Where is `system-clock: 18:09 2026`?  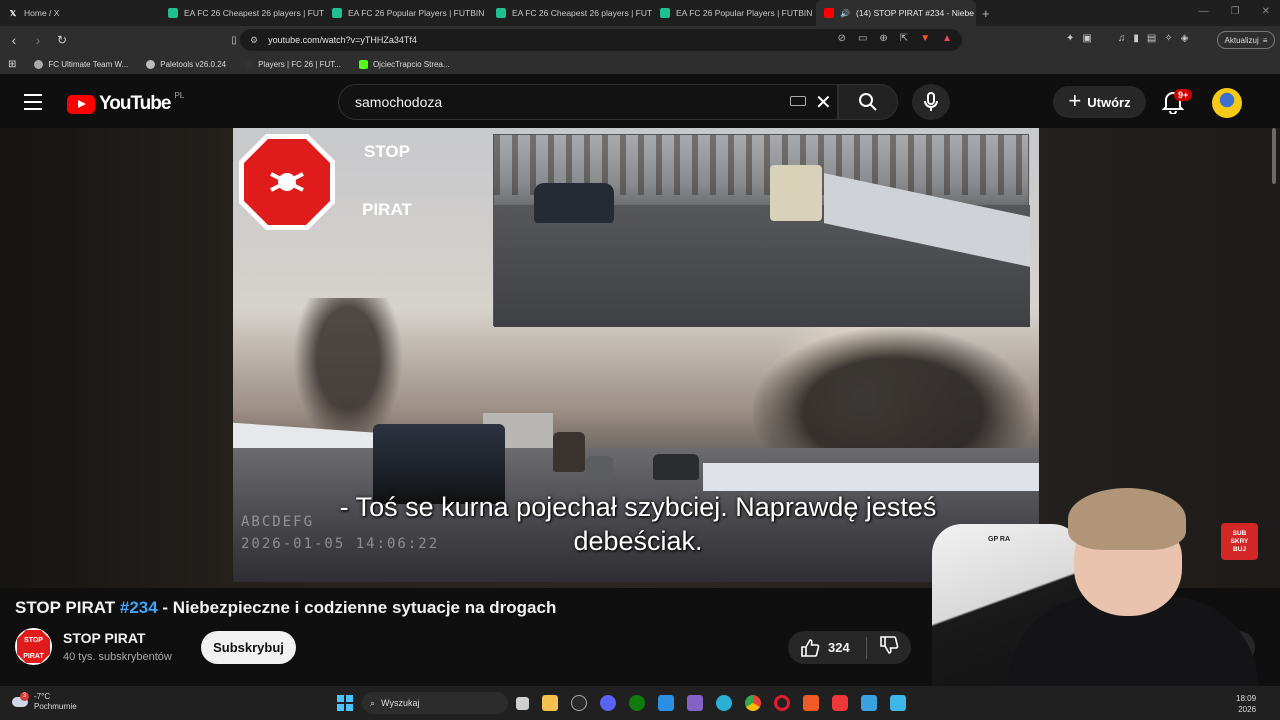
system-clock: 18:09 2026 is located at coordinates (1246, 704).